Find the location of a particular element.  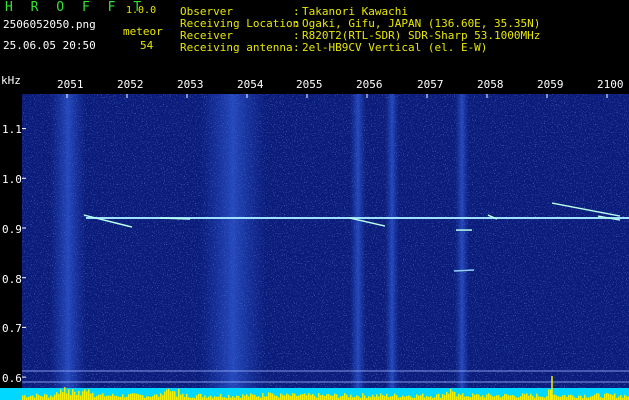

freq-tick: 0.8 is located at coordinates (12, 279).